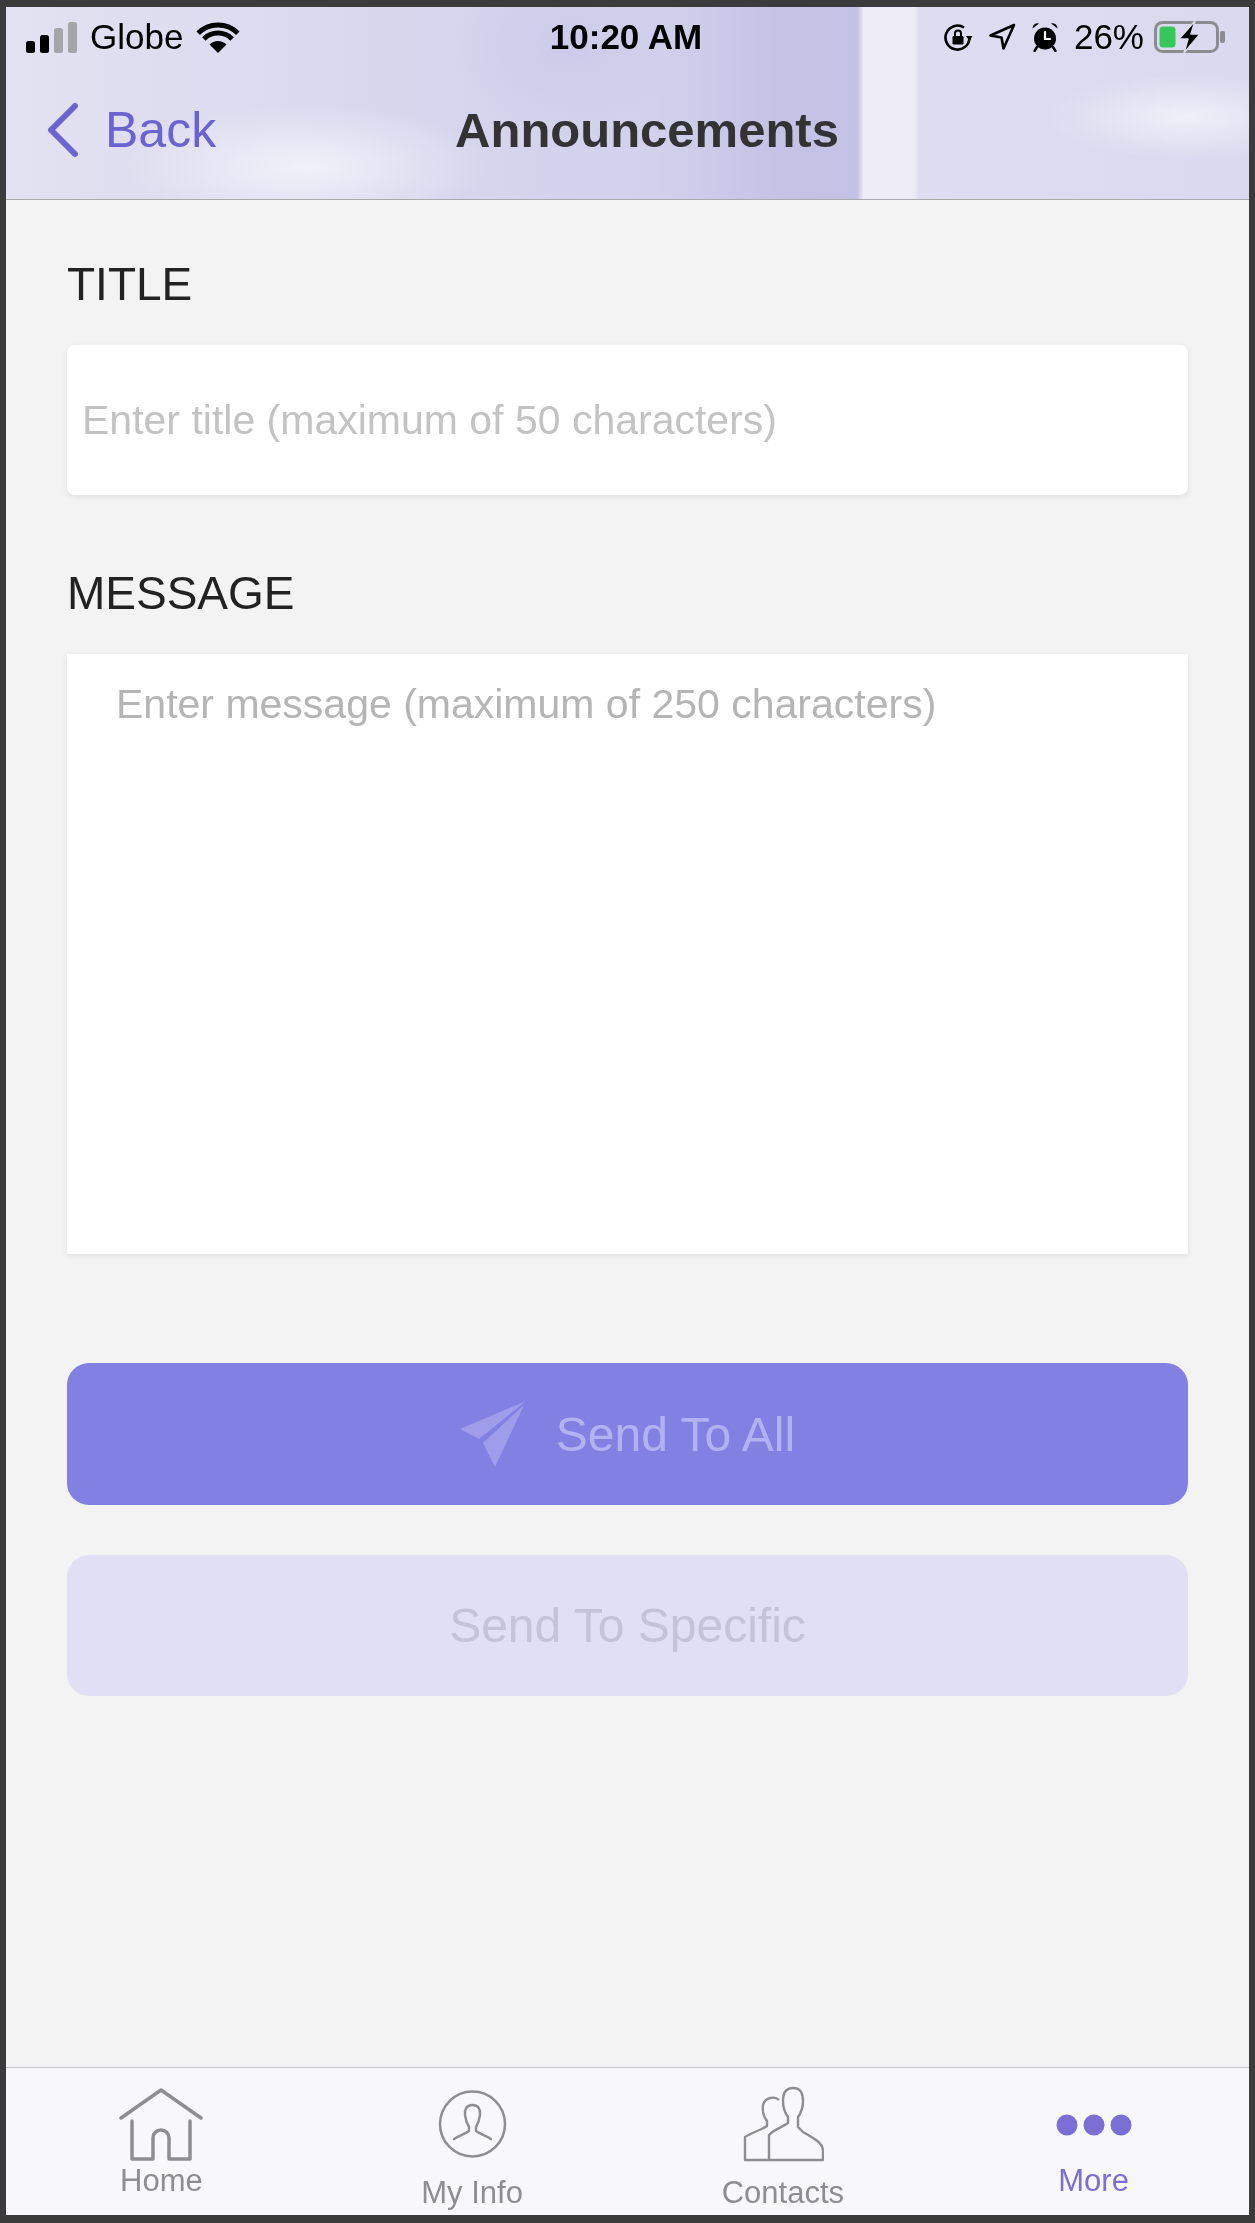 The height and width of the screenshot is (2223, 1255). I want to click on chevron-left-icon, so click(62, 130).